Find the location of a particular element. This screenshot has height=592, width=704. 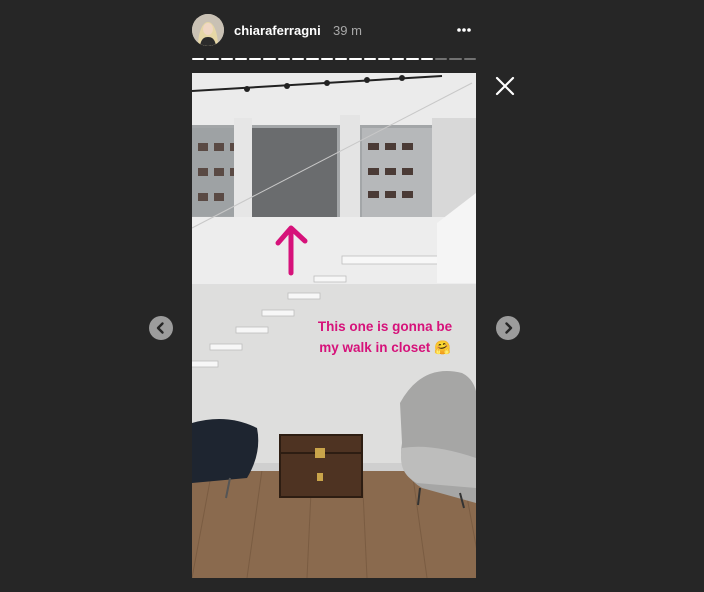

username-link: chiaraferragni is located at coordinates (277, 30).